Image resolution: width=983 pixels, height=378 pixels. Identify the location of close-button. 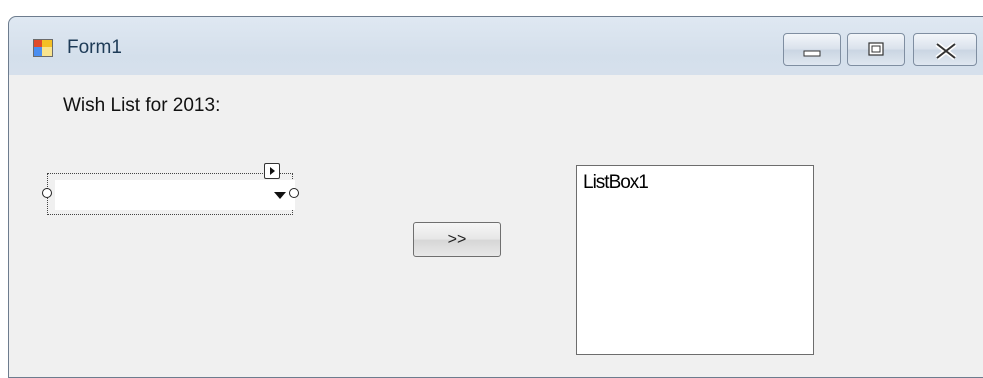
(945, 49).